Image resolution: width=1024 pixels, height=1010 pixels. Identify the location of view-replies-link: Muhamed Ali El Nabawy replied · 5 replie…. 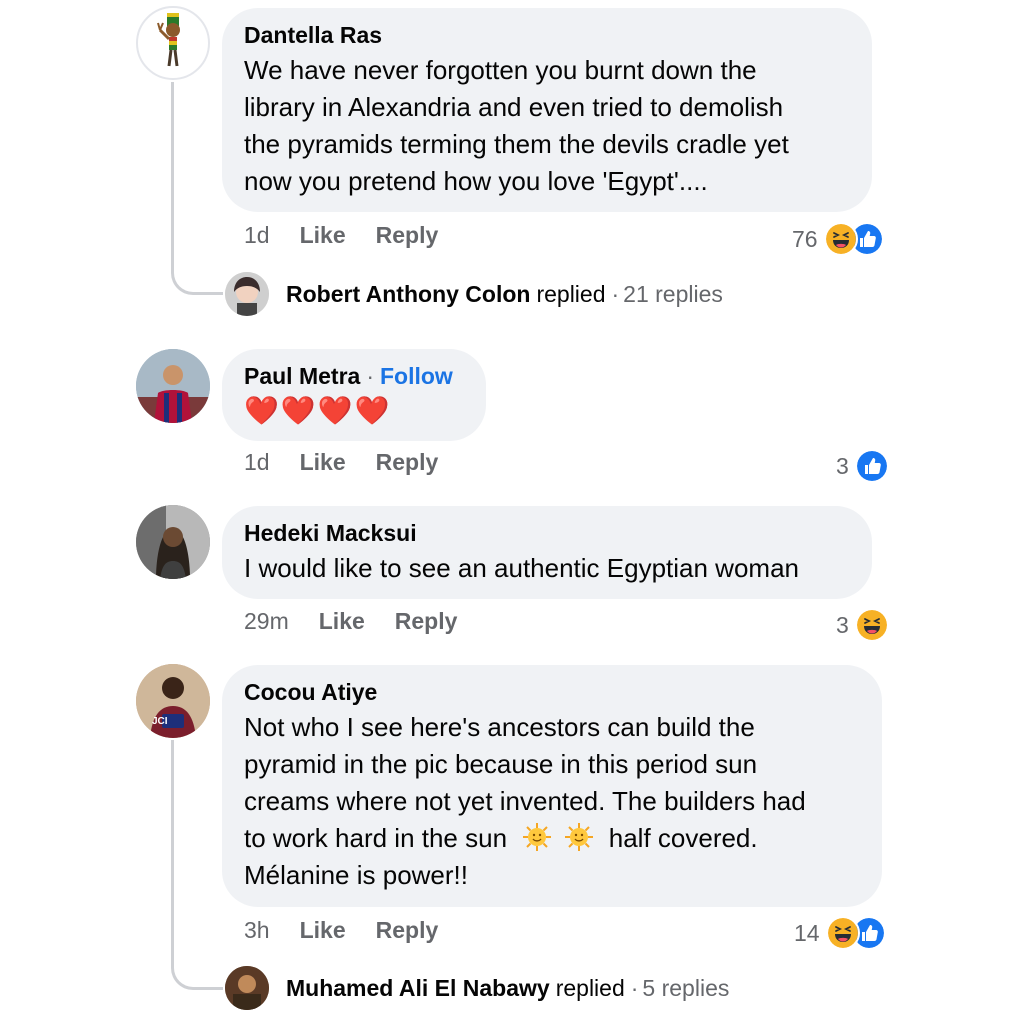
(507, 988).